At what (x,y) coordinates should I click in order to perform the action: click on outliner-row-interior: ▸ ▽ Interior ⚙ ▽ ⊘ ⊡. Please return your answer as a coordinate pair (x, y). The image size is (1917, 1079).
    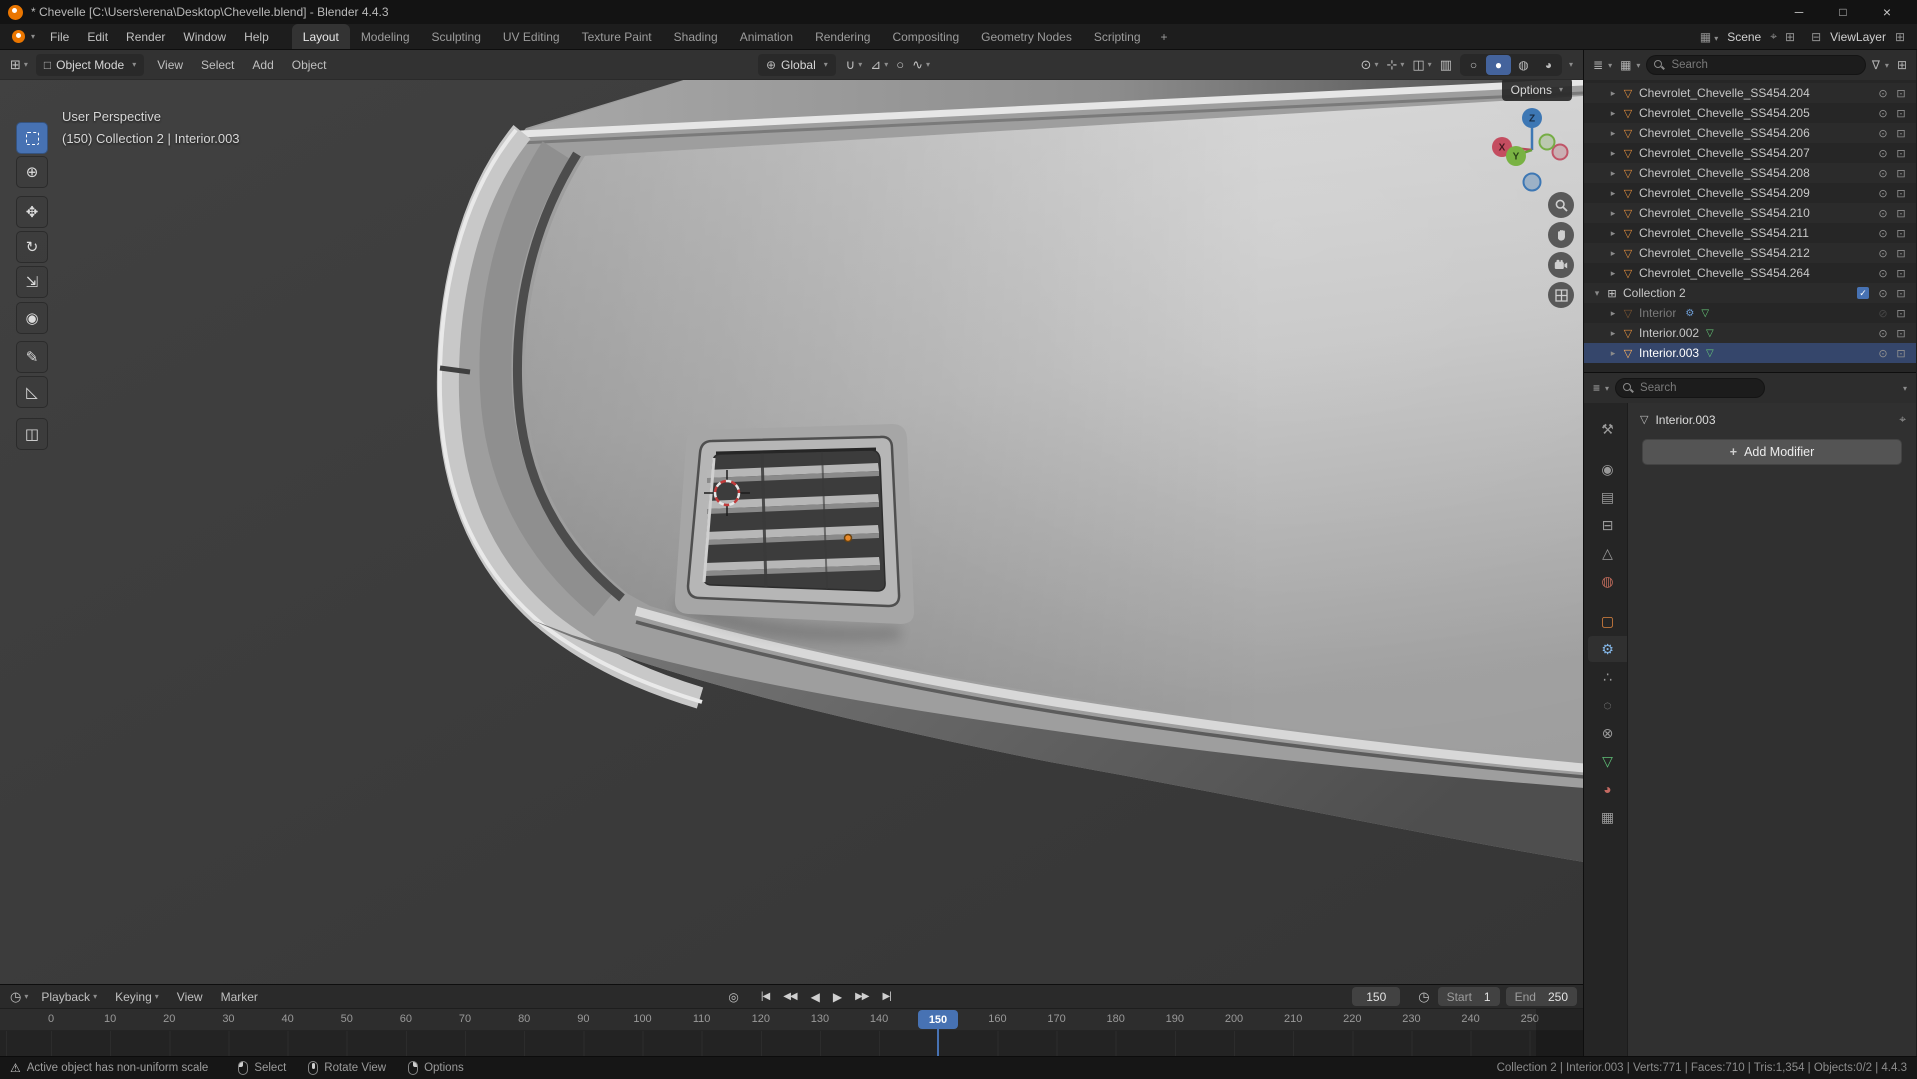
    Looking at the image, I should click on (1750, 313).